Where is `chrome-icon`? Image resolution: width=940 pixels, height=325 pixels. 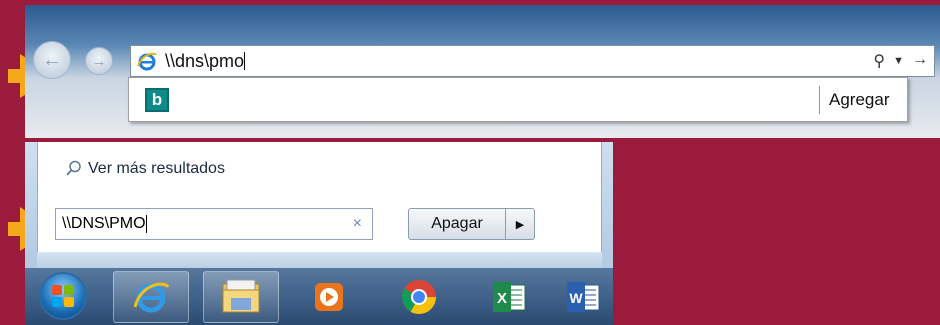
chrome-icon is located at coordinates (419, 297).